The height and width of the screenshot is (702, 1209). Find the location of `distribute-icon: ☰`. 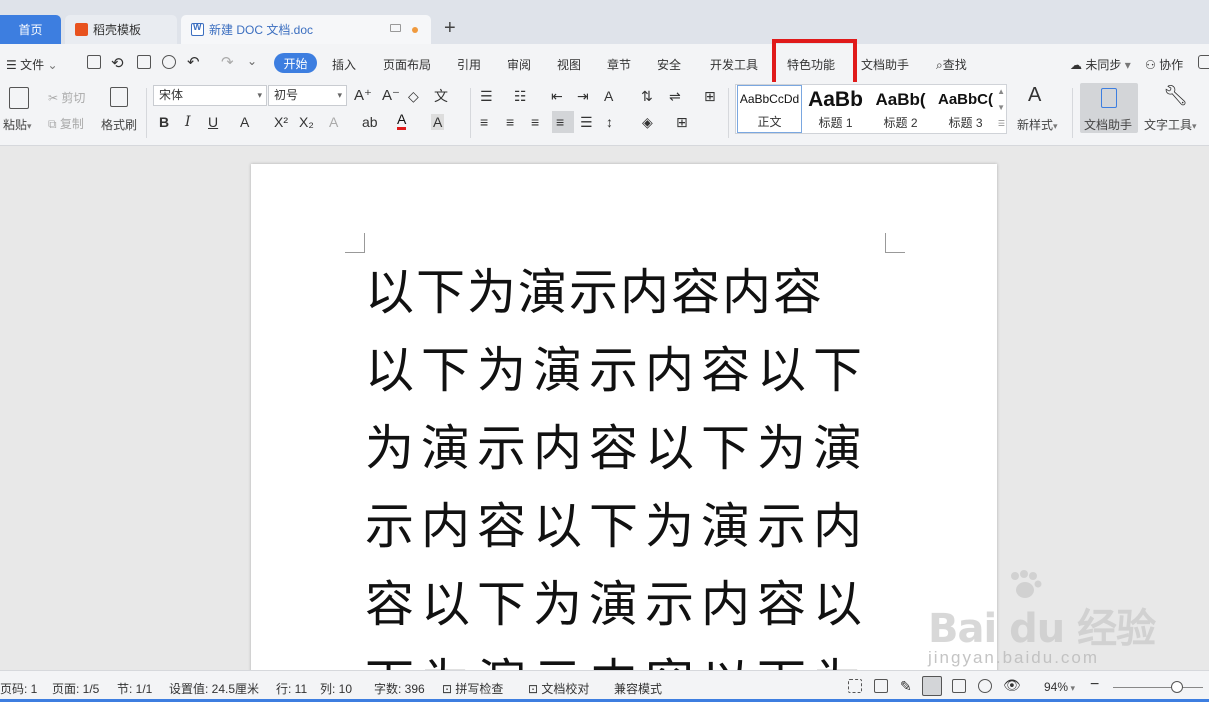

distribute-icon: ☰ is located at coordinates (586, 122).